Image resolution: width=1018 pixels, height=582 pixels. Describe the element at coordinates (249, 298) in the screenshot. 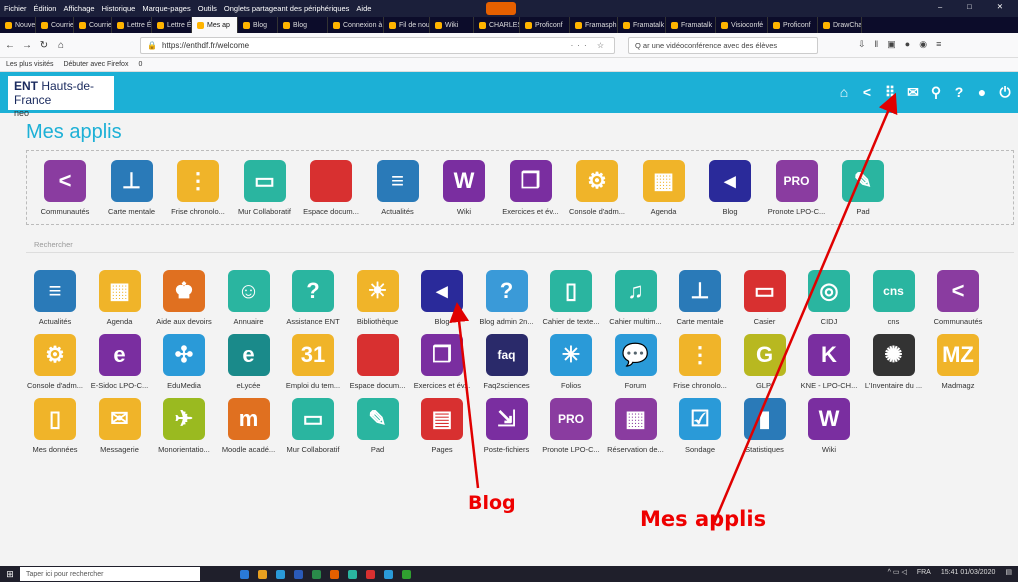

I see `app-tile: ☺ Annuaire` at that location.